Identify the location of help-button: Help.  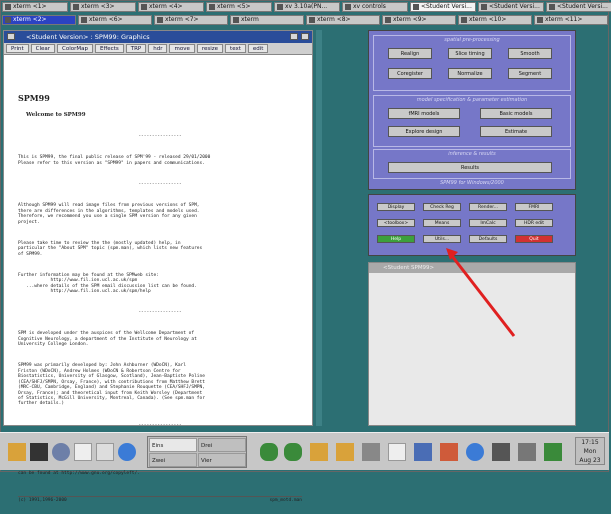
(396, 239).